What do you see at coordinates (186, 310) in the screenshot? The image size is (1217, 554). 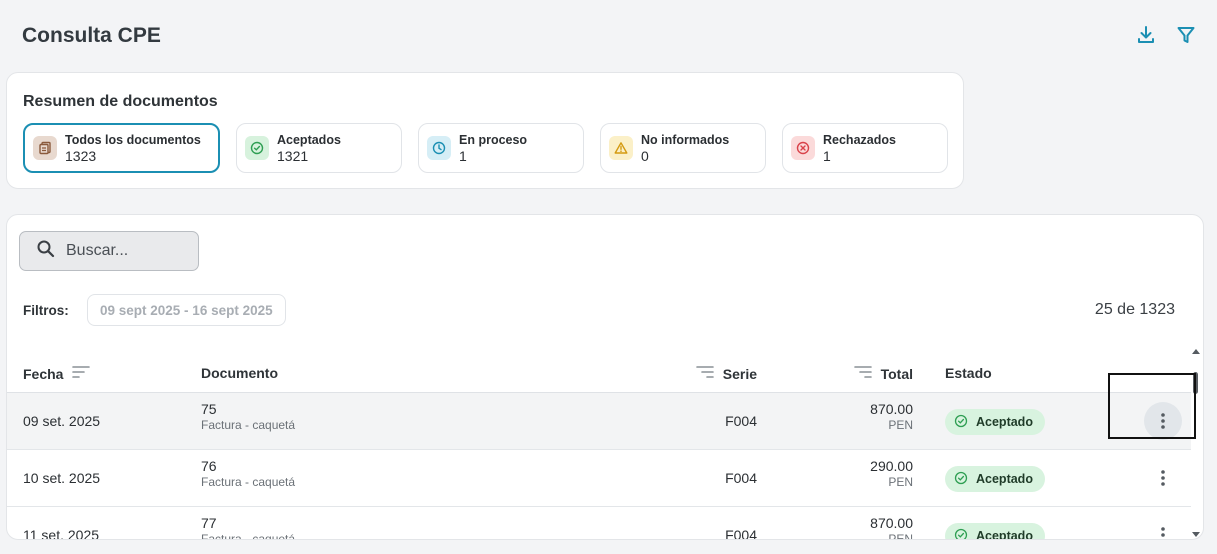 I see `date-range-chip: 09 sept 2025 - 16 sept 2025` at bounding box center [186, 310].